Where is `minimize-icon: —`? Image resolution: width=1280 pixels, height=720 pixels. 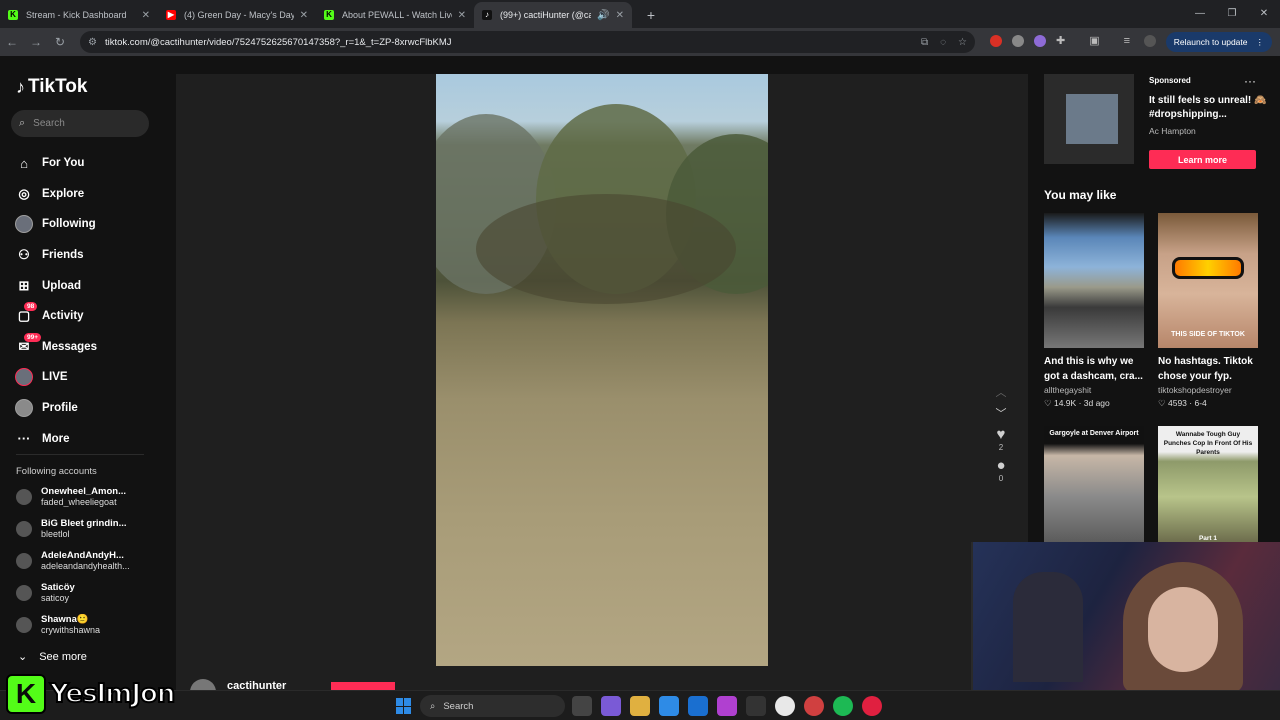
minimize-icon: — is located at coordinates (1200, 14).